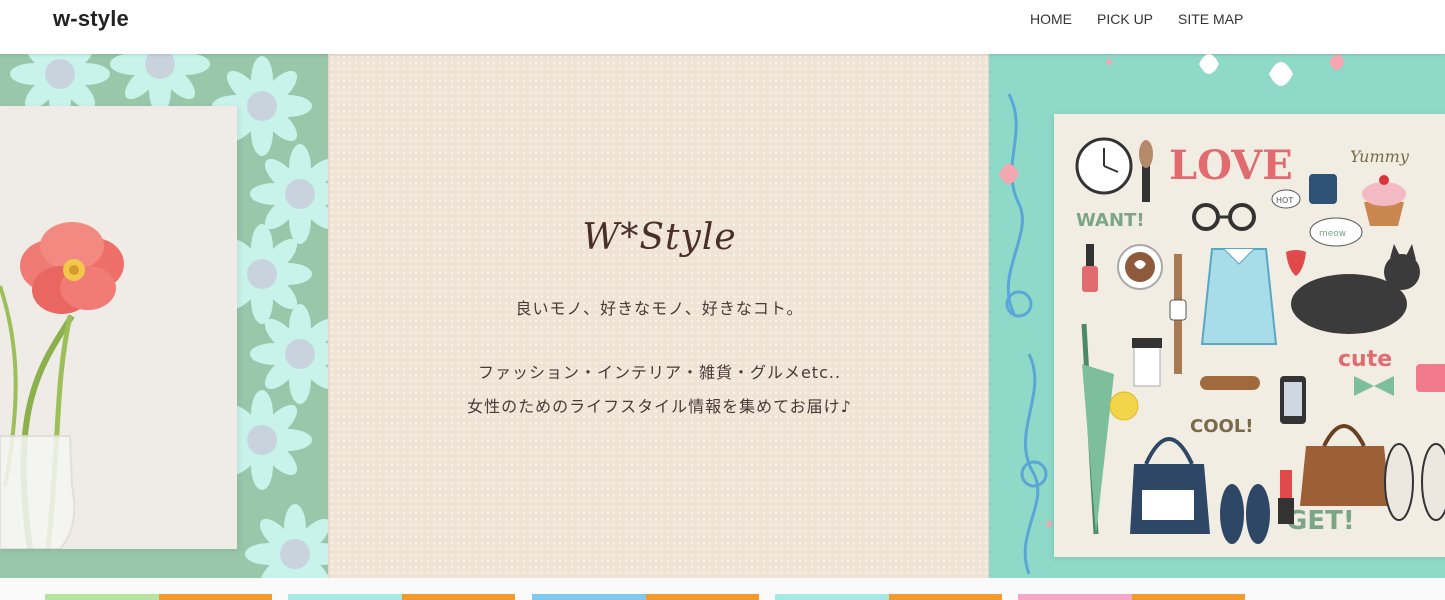 The image size is (1445, 600). What do you see at coordinates (1051, 19) in the screenshot?
I see `nav-home: HOME` at bounding box center [1051, 19].